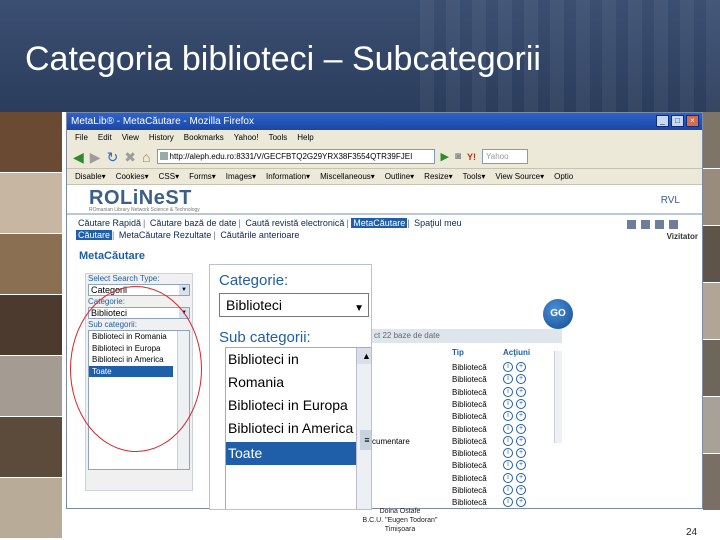 The height and width of the screenshot is (540, 720). What do you see at coordinates (259, 235) in the screenshot?
I see `subnav-previous-searches: Căutările anterioare` at bounding box center [259, 235].